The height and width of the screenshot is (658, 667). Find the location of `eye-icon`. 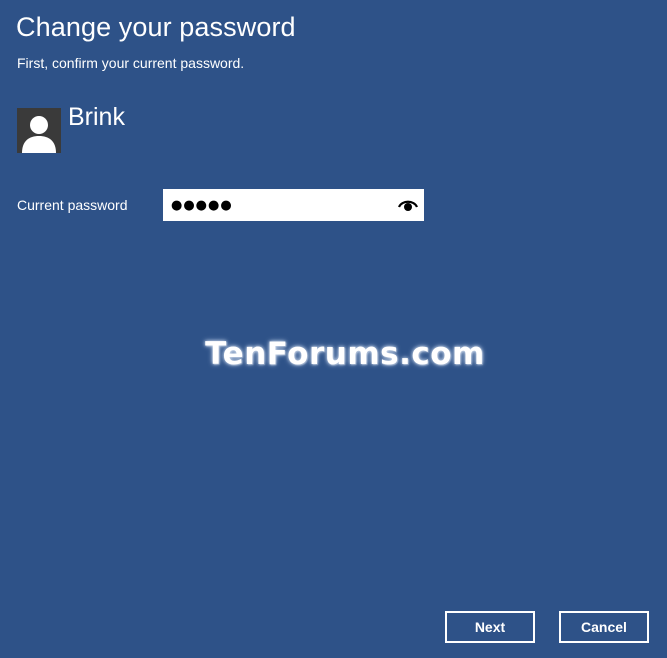

eye-icon is located at coordinates (408, 205).